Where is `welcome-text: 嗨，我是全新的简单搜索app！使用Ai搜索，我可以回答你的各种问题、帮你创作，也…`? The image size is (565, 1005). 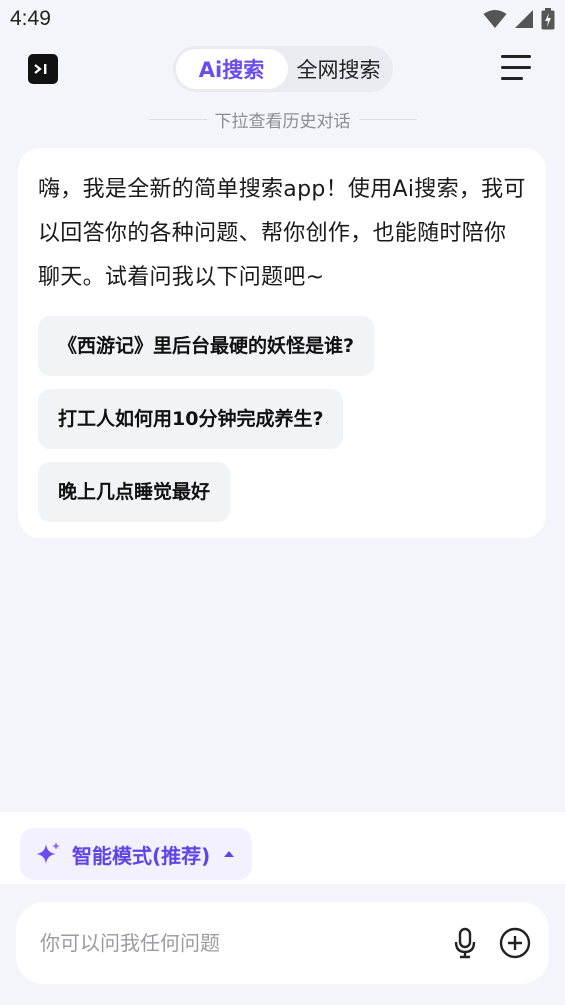 welcome-text: 嗨，我是全新的简单搜索app！使用Ai搜索，我可以回答你的各种问题、帮你创作，也… is located at coordinates (282, 233).